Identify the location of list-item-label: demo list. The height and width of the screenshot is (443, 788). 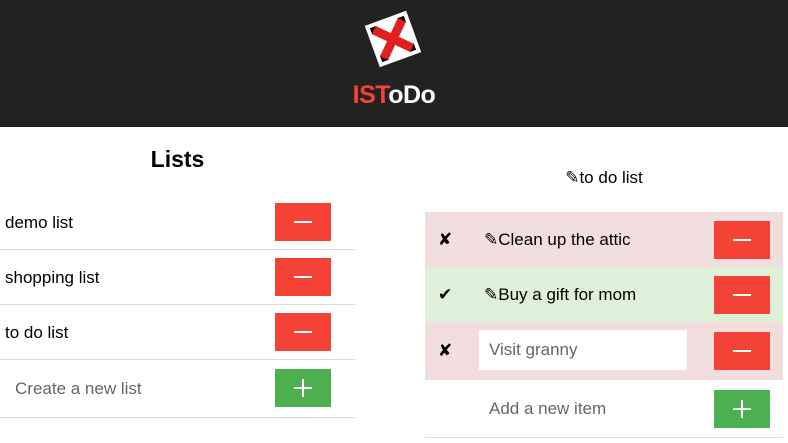
(39, 222).